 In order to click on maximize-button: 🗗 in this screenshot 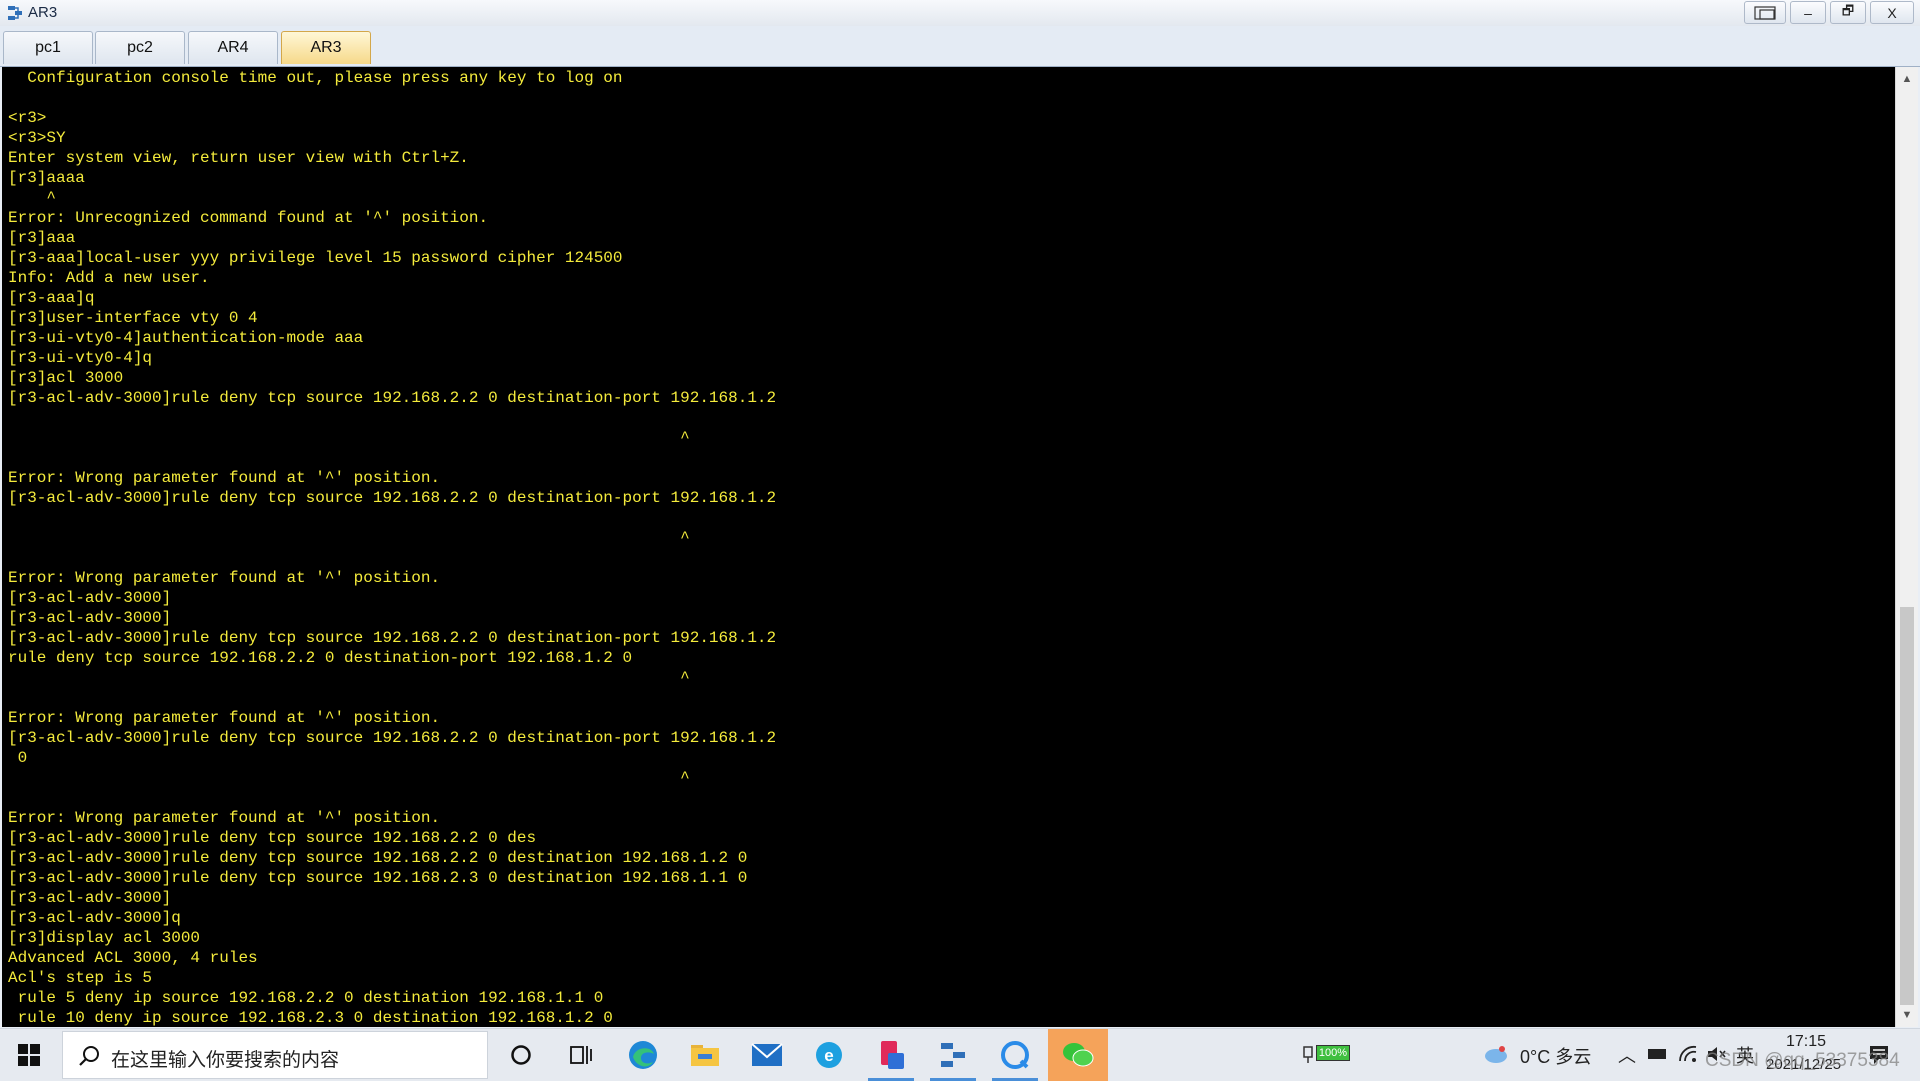, I will do `click(1848, 12)`.